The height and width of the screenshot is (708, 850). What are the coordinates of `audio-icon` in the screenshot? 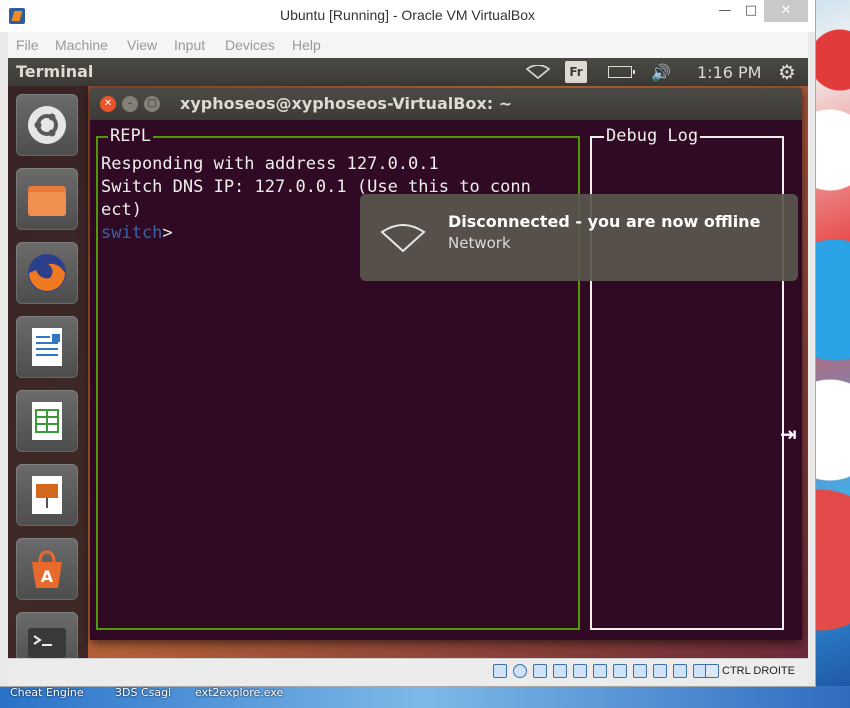 It's located at (540, 671).